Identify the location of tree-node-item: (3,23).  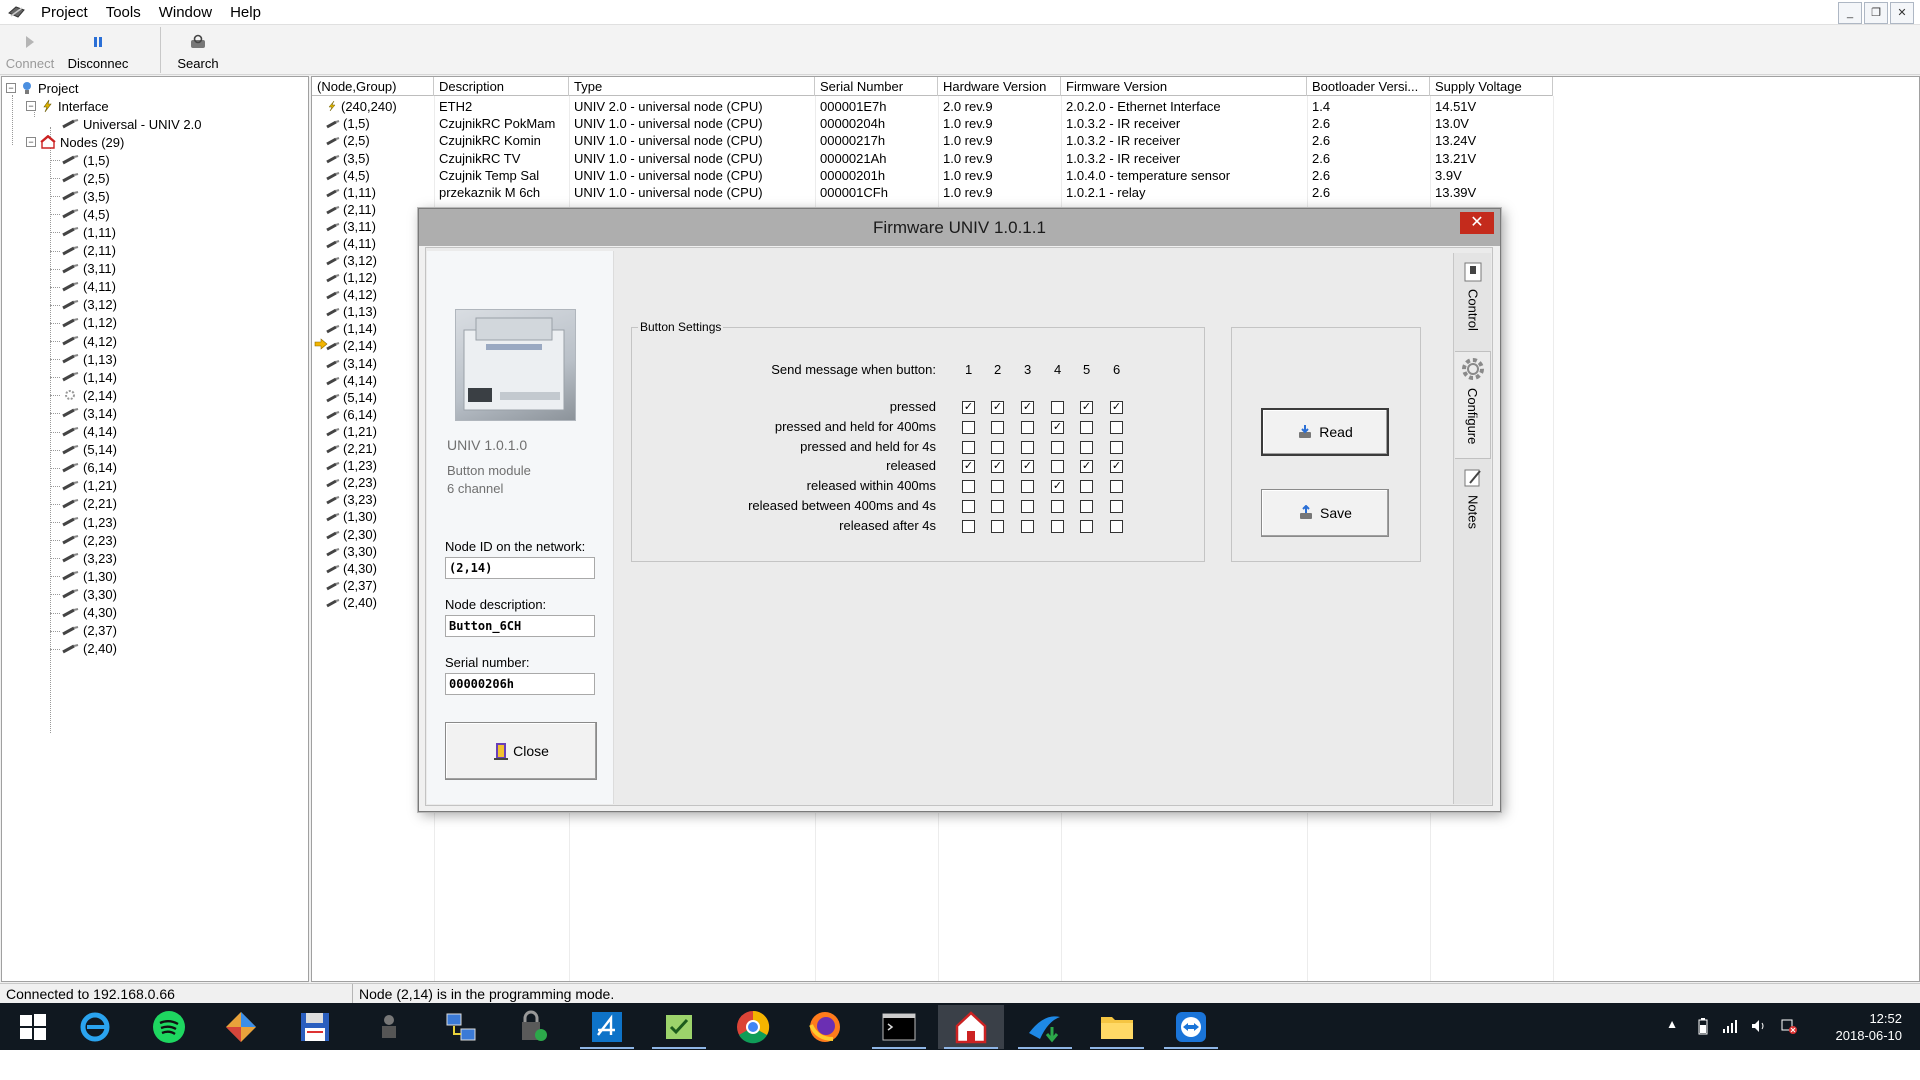
(89, 558).